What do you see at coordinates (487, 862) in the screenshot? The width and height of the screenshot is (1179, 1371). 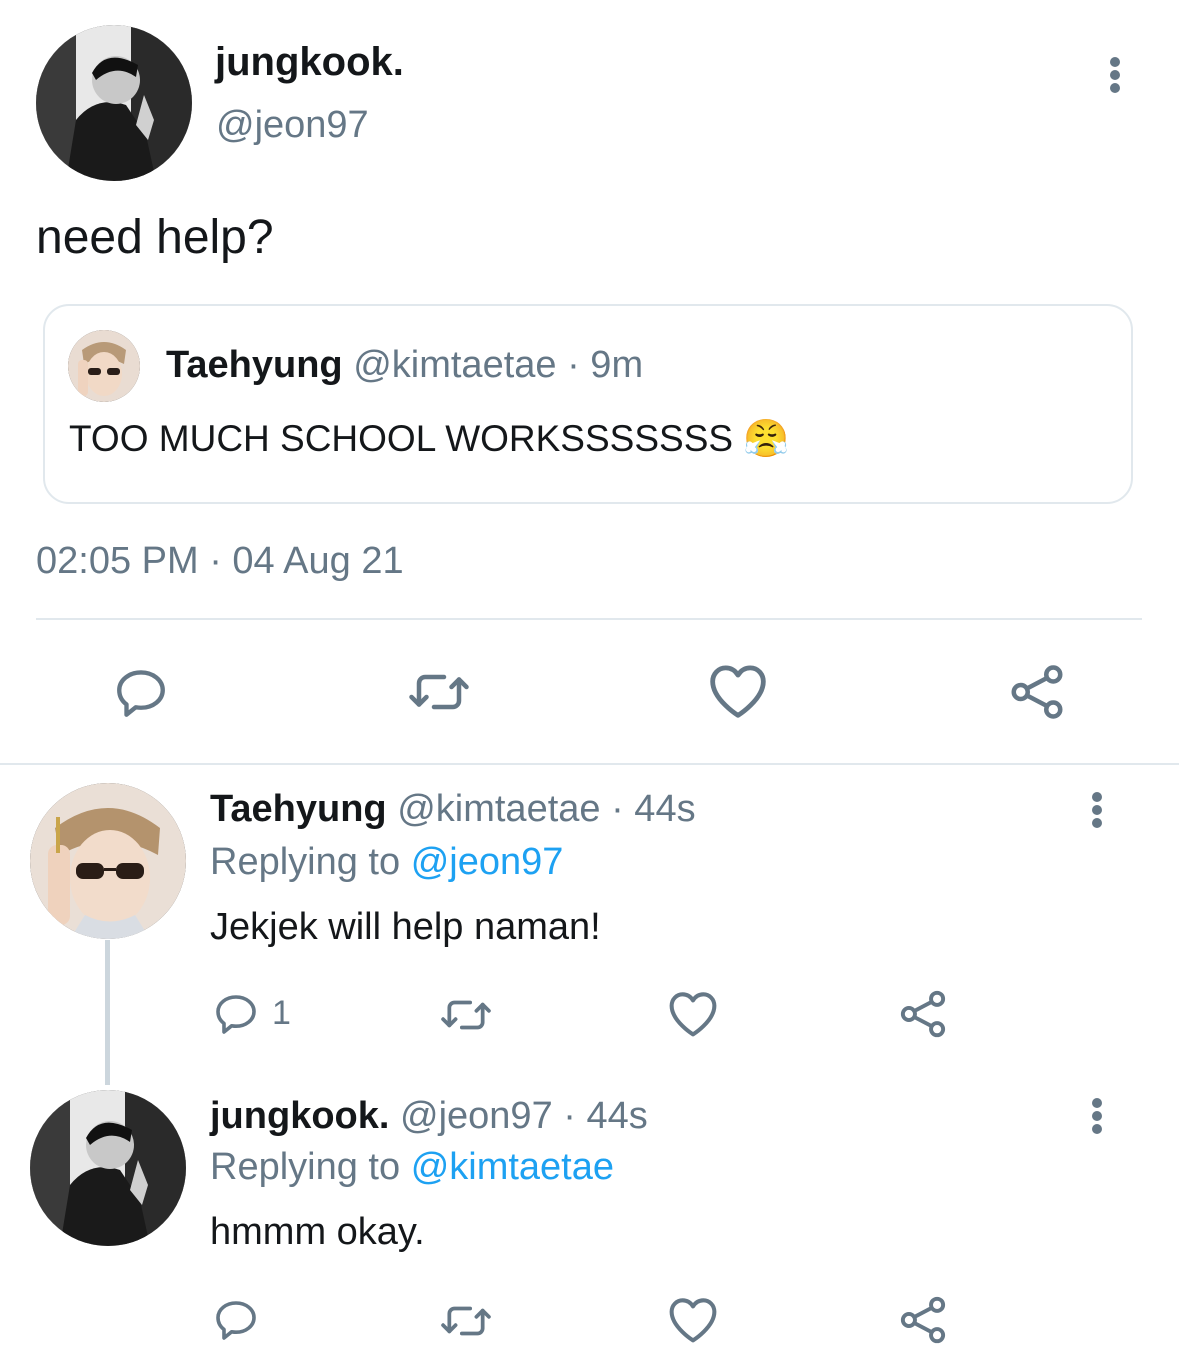 I see `replying-to-link: @jeon97` at bounding box center [487, 862].